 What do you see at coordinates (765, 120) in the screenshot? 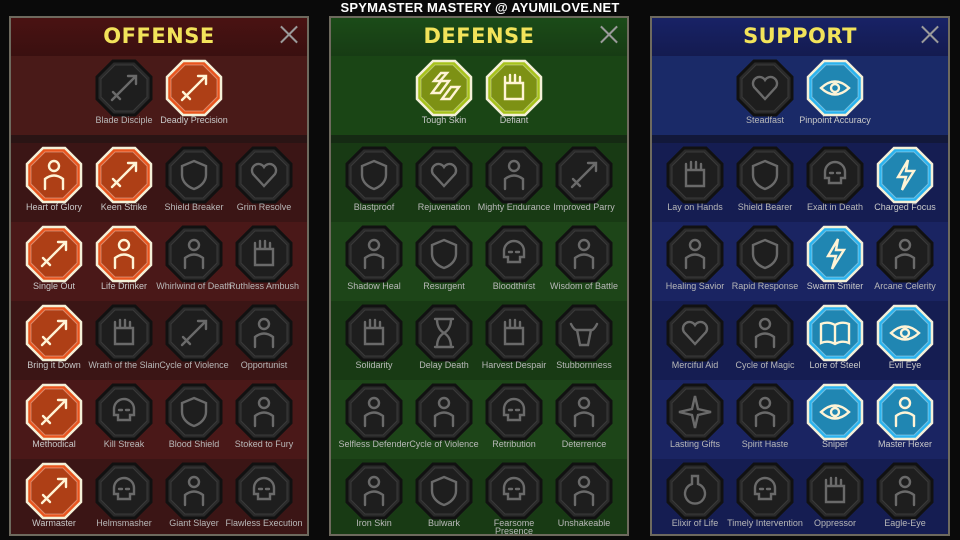
I see `skill-label: Steadfast` at bounding box center [765, 120].